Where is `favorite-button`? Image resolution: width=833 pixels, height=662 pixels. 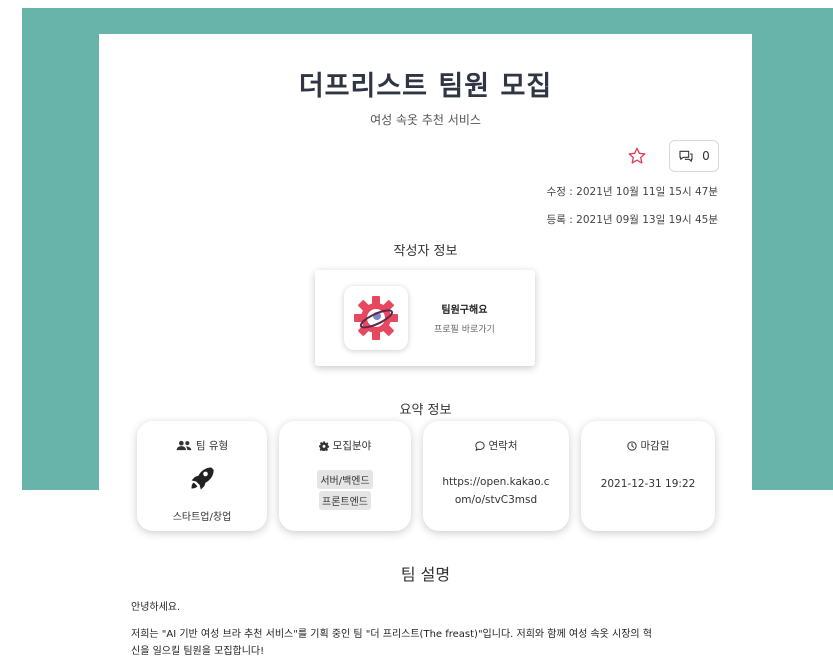 favorite-button is located at coordinates (637, 156).